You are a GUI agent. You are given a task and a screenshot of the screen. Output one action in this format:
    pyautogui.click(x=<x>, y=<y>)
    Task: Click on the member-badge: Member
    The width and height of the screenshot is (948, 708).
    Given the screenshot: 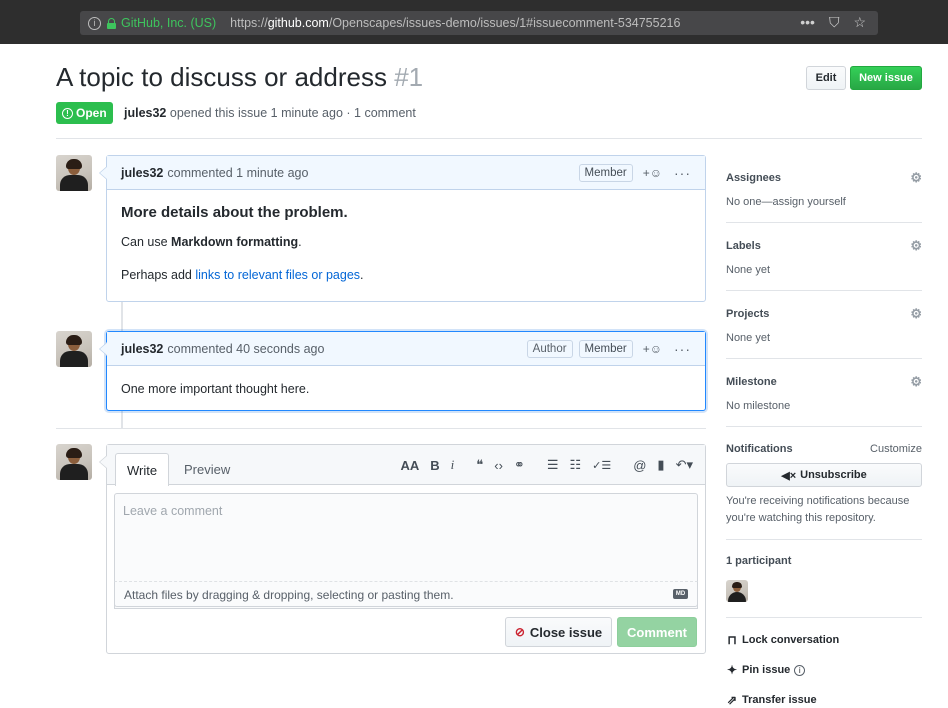 What is the action you would take?
    pyautogui.click(x=605, y=172)
    